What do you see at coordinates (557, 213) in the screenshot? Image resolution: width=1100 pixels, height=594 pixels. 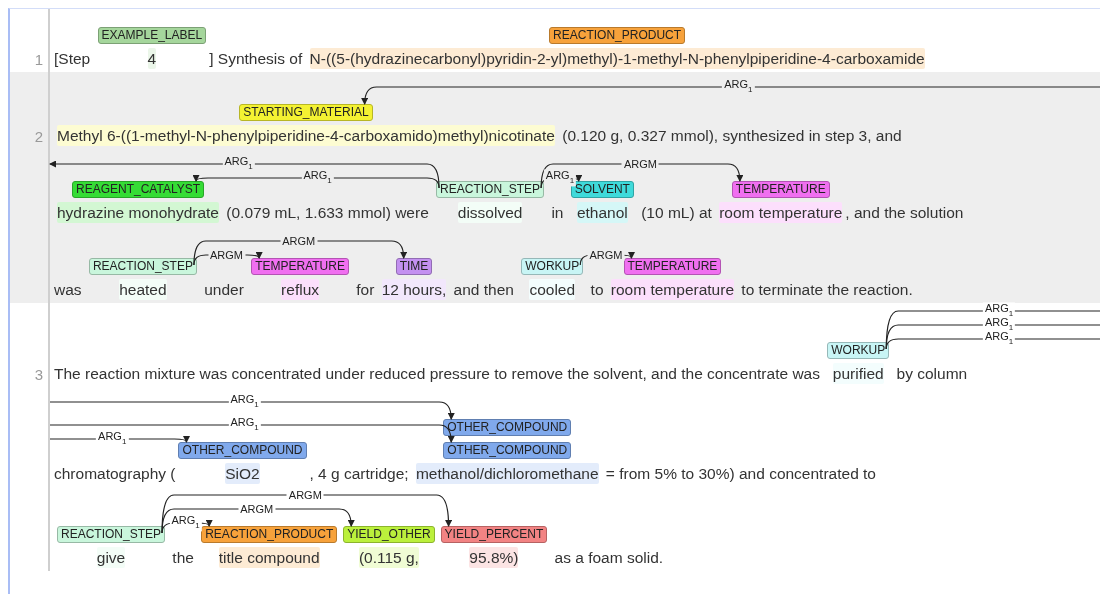 I see `sentence-text: in` at bounding box center [557, 213].